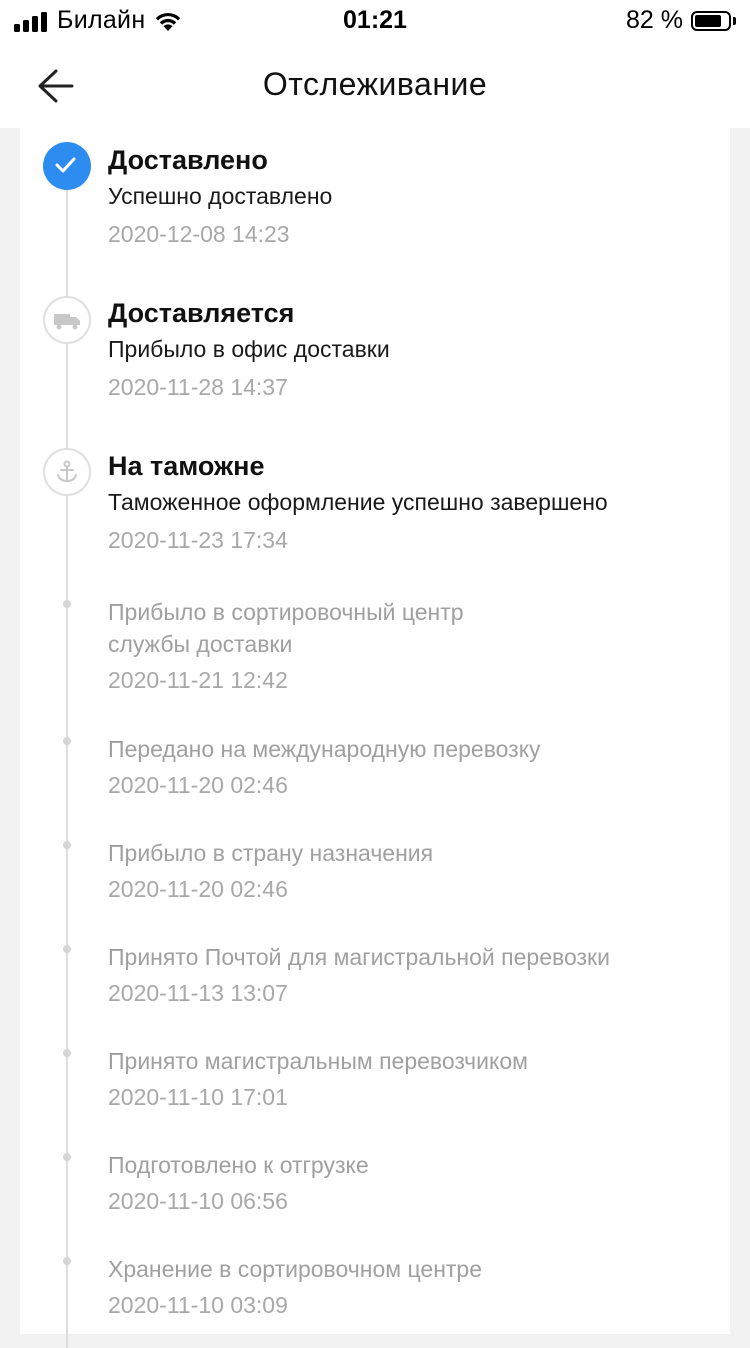 This screenshot has width=750, height=1348. I want to click on event-description: Хранение в сортировочном центре, so click(295, 1269).